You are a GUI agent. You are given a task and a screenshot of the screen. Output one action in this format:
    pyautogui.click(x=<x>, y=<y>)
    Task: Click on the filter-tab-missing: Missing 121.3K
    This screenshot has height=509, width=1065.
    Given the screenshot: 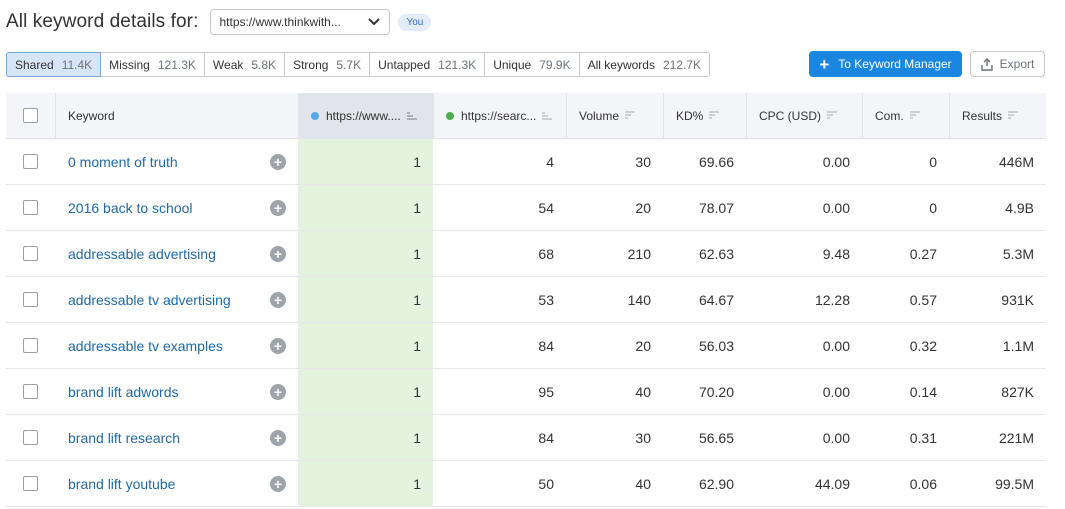 What is the action you would take?
    pyautogui.click(x=153, y=64)
    